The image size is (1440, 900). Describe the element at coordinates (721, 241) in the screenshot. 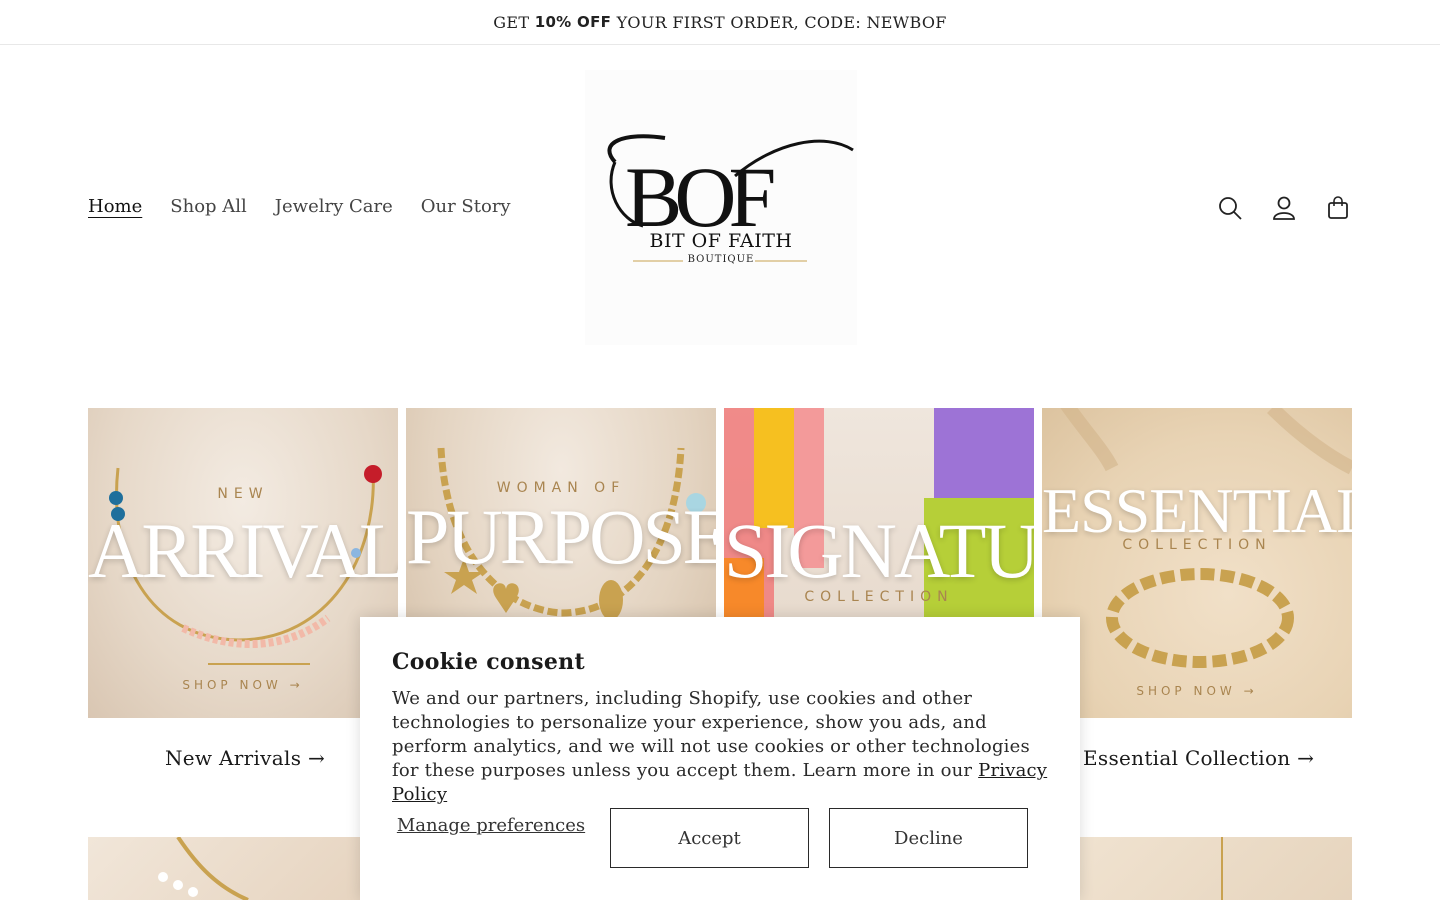

I see `logo-name: BIT OF FAITH` at that location.